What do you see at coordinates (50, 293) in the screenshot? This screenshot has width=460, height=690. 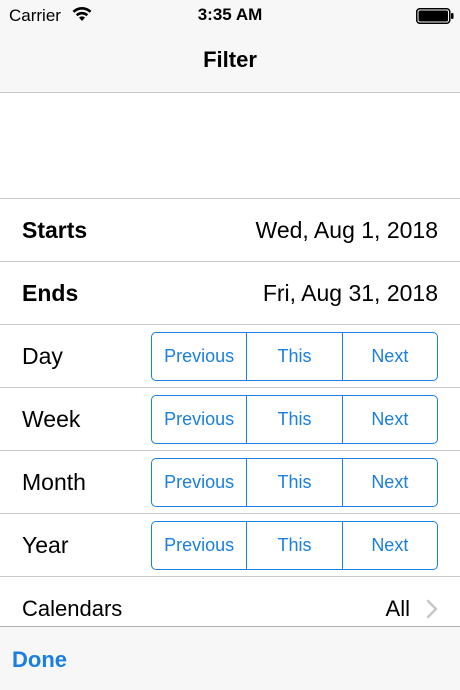 I see `ends-label: Ends` at bounding box center [50, 293].